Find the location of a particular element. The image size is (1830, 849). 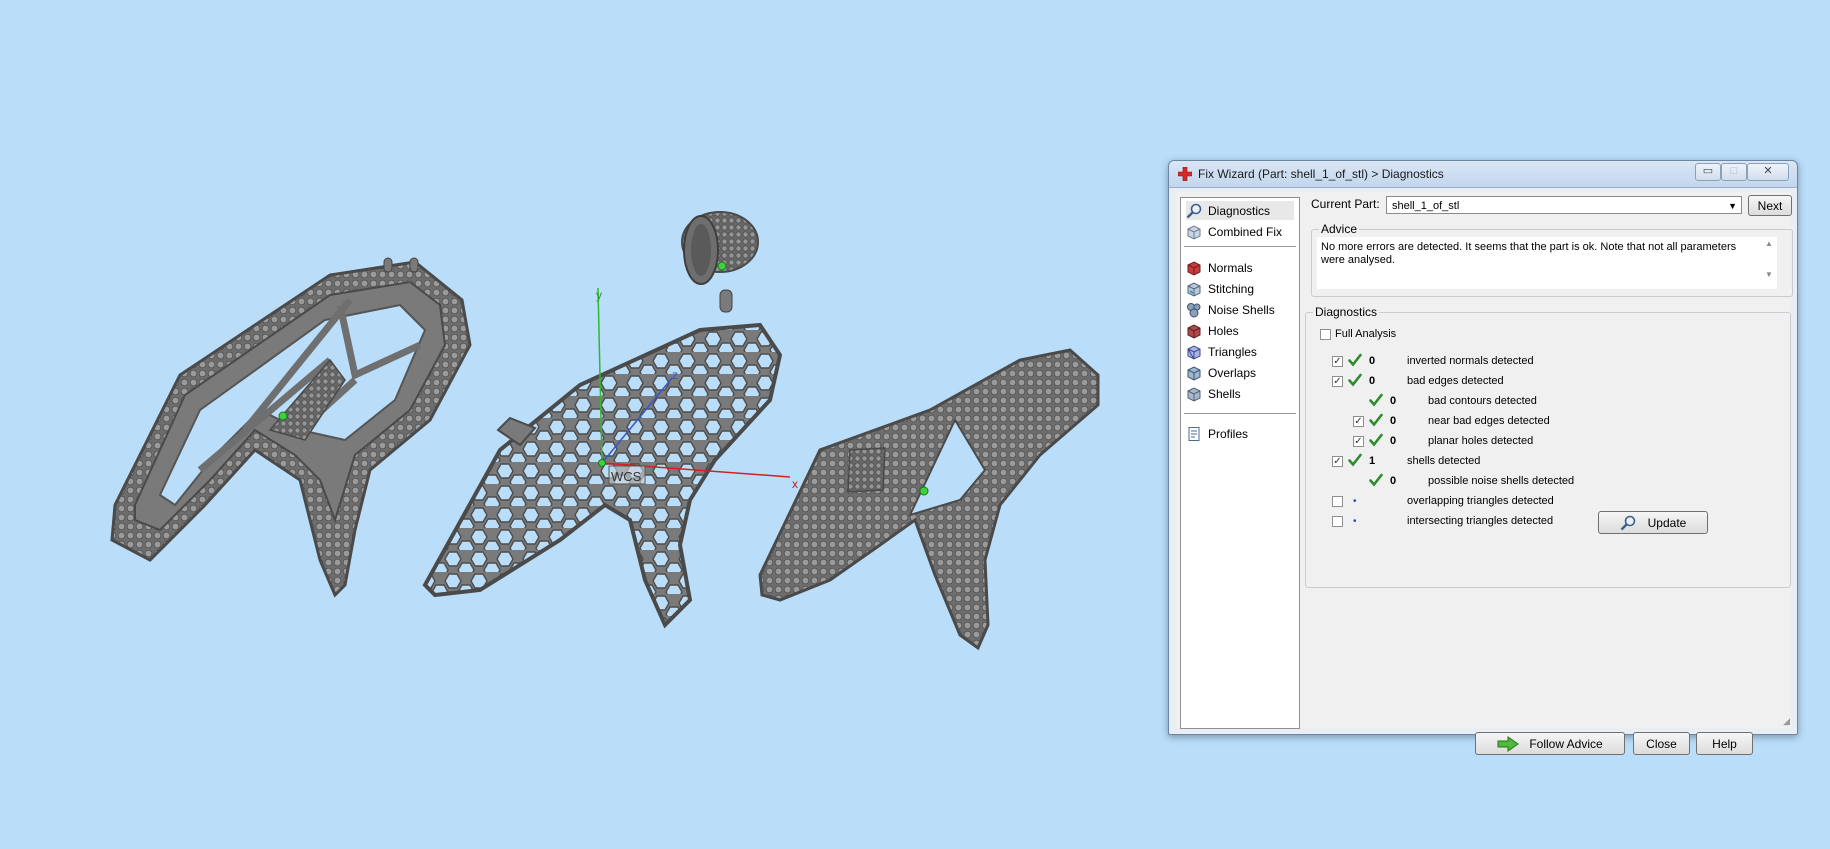

nav-label: Stitching is located at coordinates (1231, 288).